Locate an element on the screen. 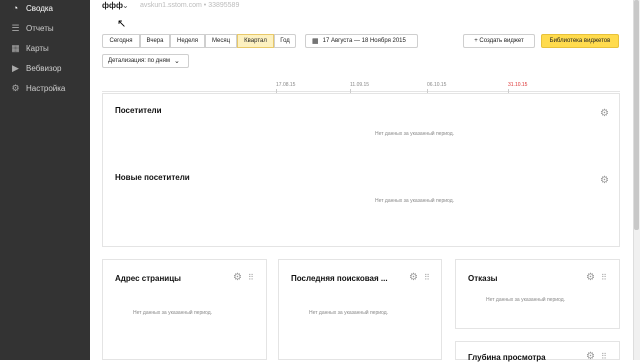 This screenshot has width=640, height=362. ruler-tick: 17.08.15 is located at coordinates (286, 85).